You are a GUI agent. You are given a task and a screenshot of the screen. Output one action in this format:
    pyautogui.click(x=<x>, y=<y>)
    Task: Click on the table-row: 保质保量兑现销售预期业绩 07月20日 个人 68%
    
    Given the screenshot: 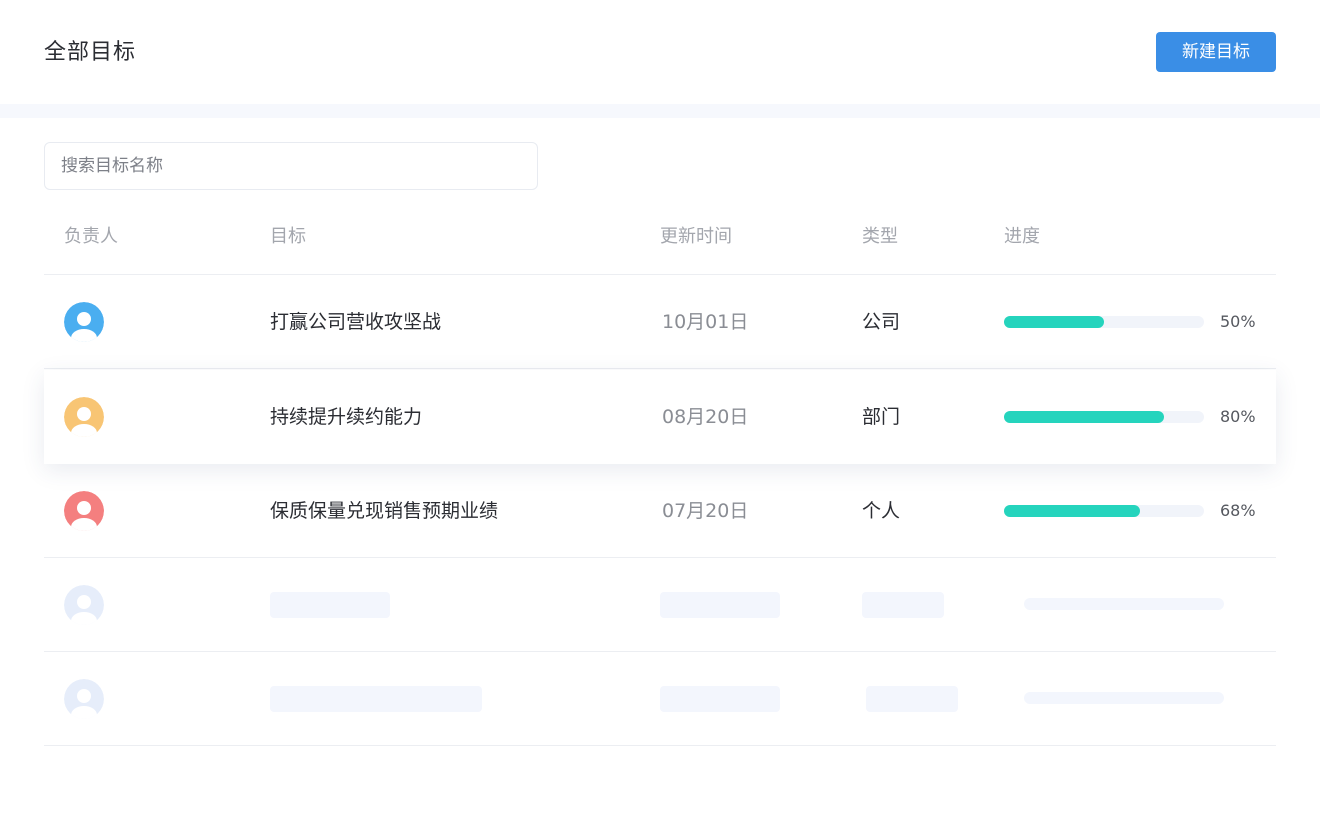 What is the action you would take?
    pyautogui.click(x=660, y=511)
    